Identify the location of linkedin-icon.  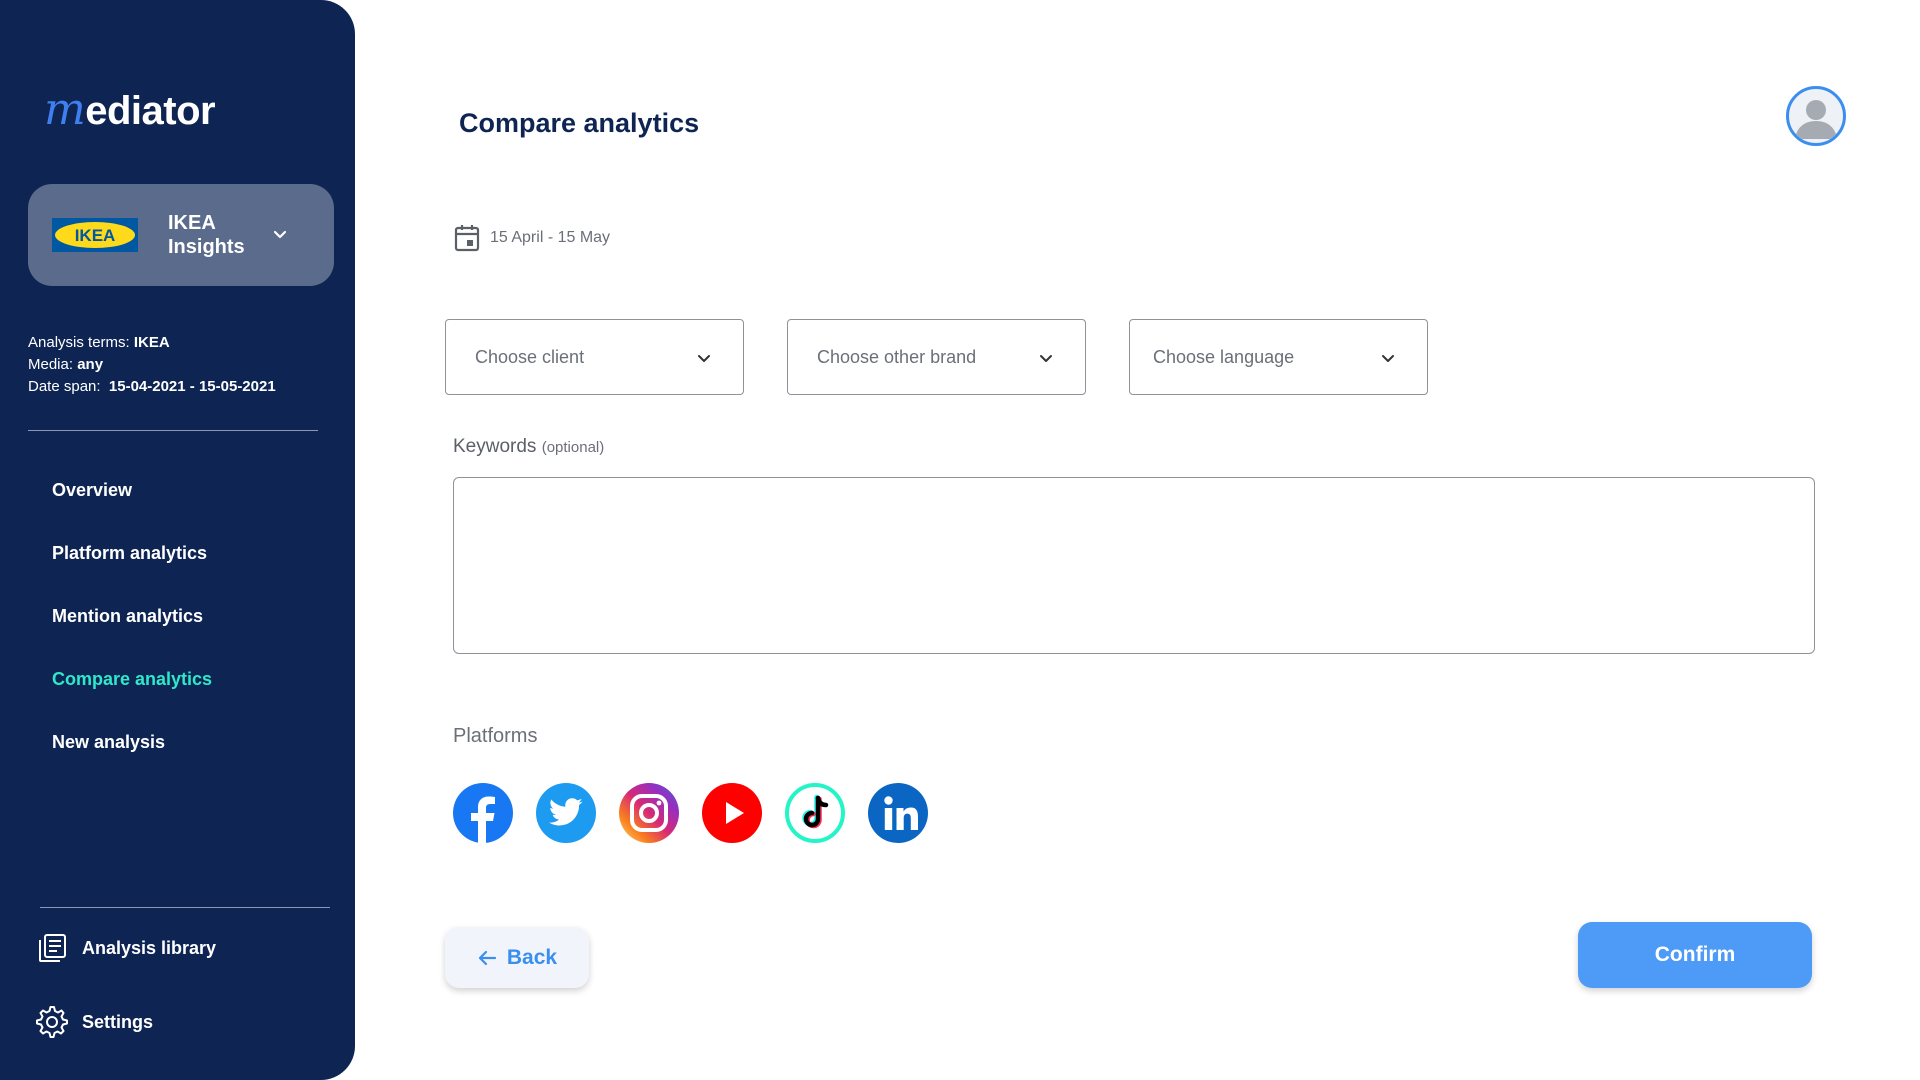
(898, 813).